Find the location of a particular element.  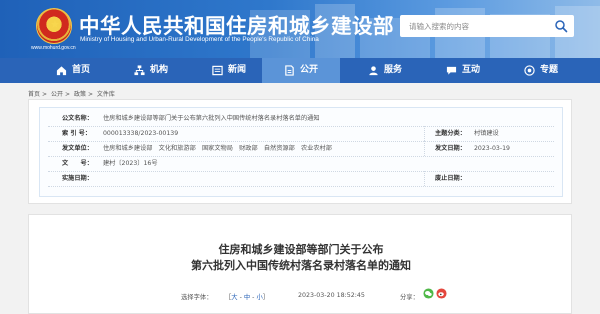

nav-item-service: 服务 is located at coordinates (385, 70).